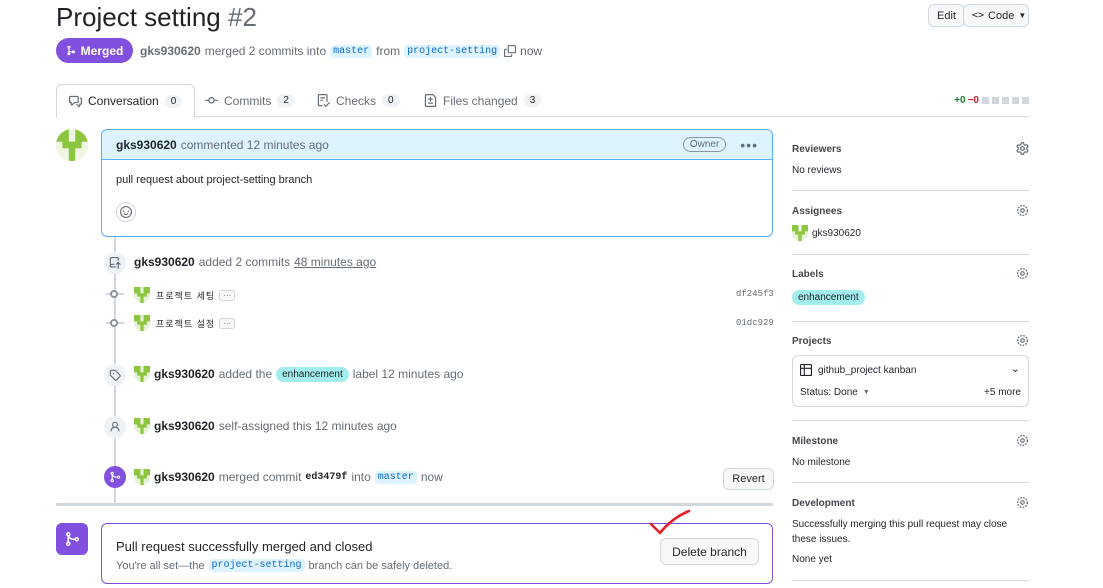 The height and width of the screenshot is (588, 1103). I want to click on assignee-item: gks930620, so click(910, 233).